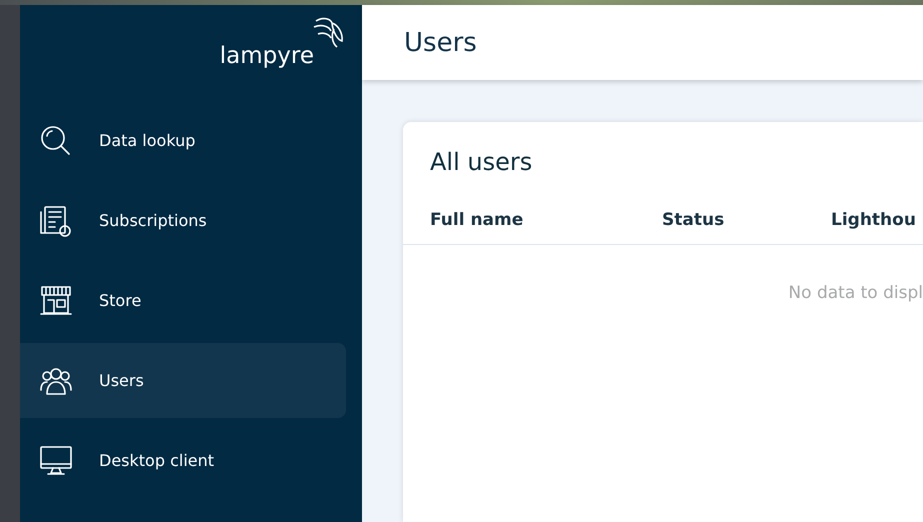 The height and width of the screenshot is (522, 923). What do you see at coordinates (874, 220) in the screenshot?
I see `column-header: Lighthou` at bounding box center [874, 220].